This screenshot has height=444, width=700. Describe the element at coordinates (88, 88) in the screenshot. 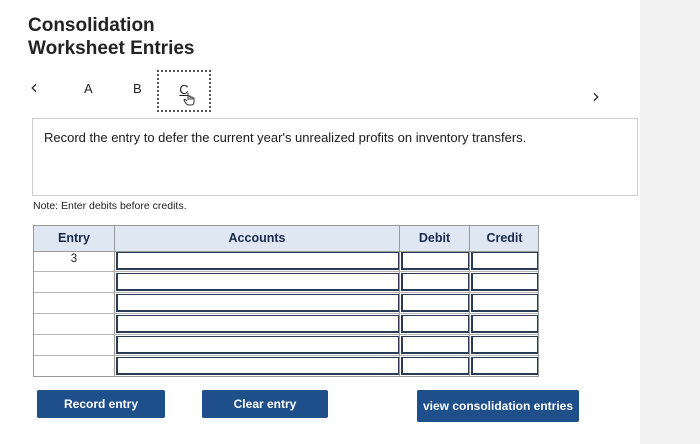

I see `tab-a: A` at that location.